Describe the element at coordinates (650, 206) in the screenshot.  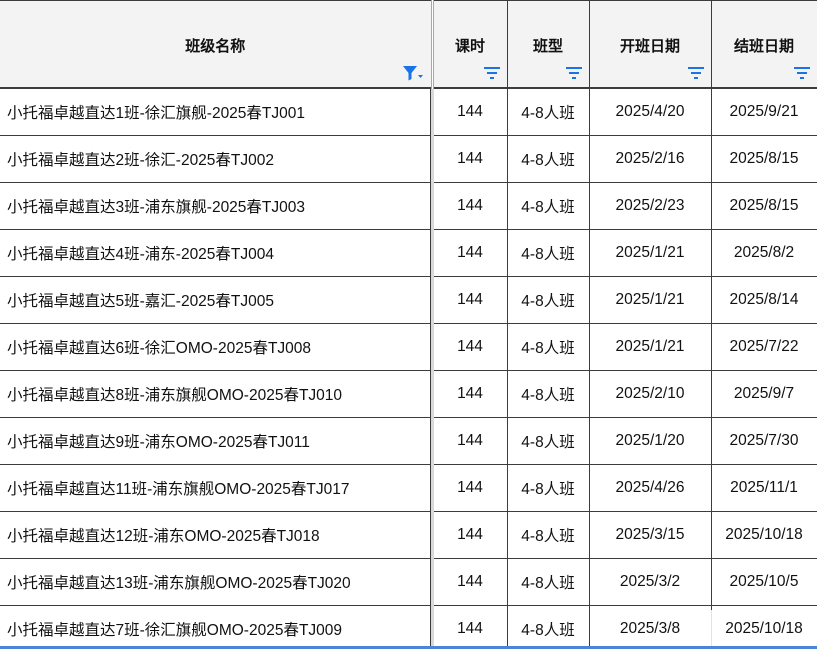
I see `cell-start-date: 2025/2/23` at that location.